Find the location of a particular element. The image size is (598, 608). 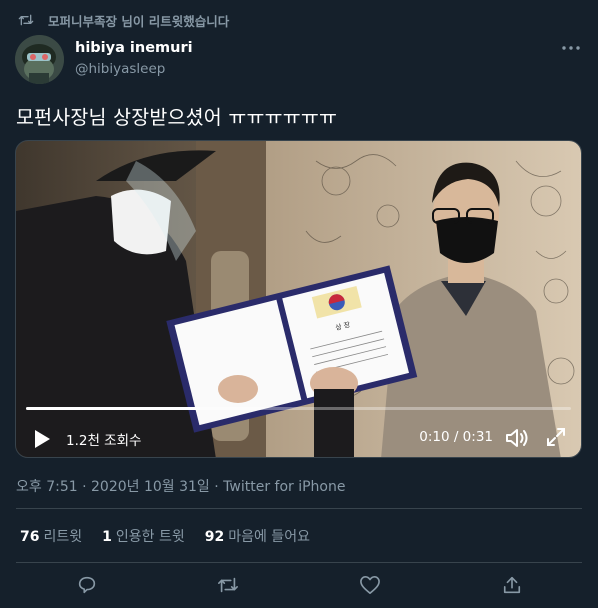

author-handle: @hibiyasleep is located at coordinates (120, 69).